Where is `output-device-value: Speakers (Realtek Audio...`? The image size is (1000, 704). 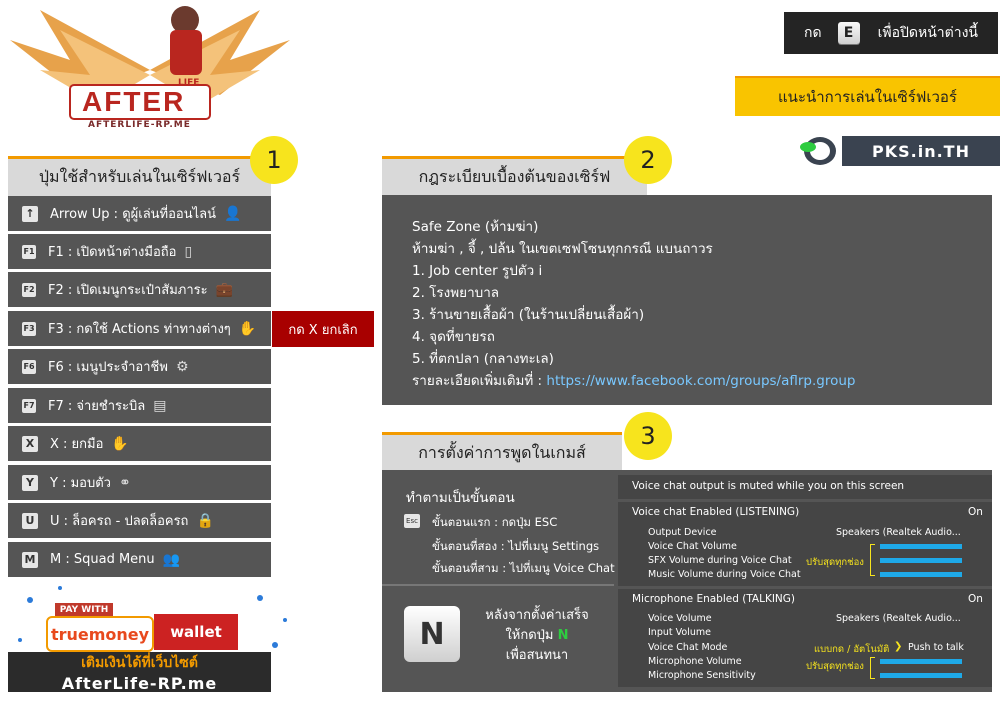 output-device-value: Speakers (Realtek Audio... is located at coordinates (898, 532).